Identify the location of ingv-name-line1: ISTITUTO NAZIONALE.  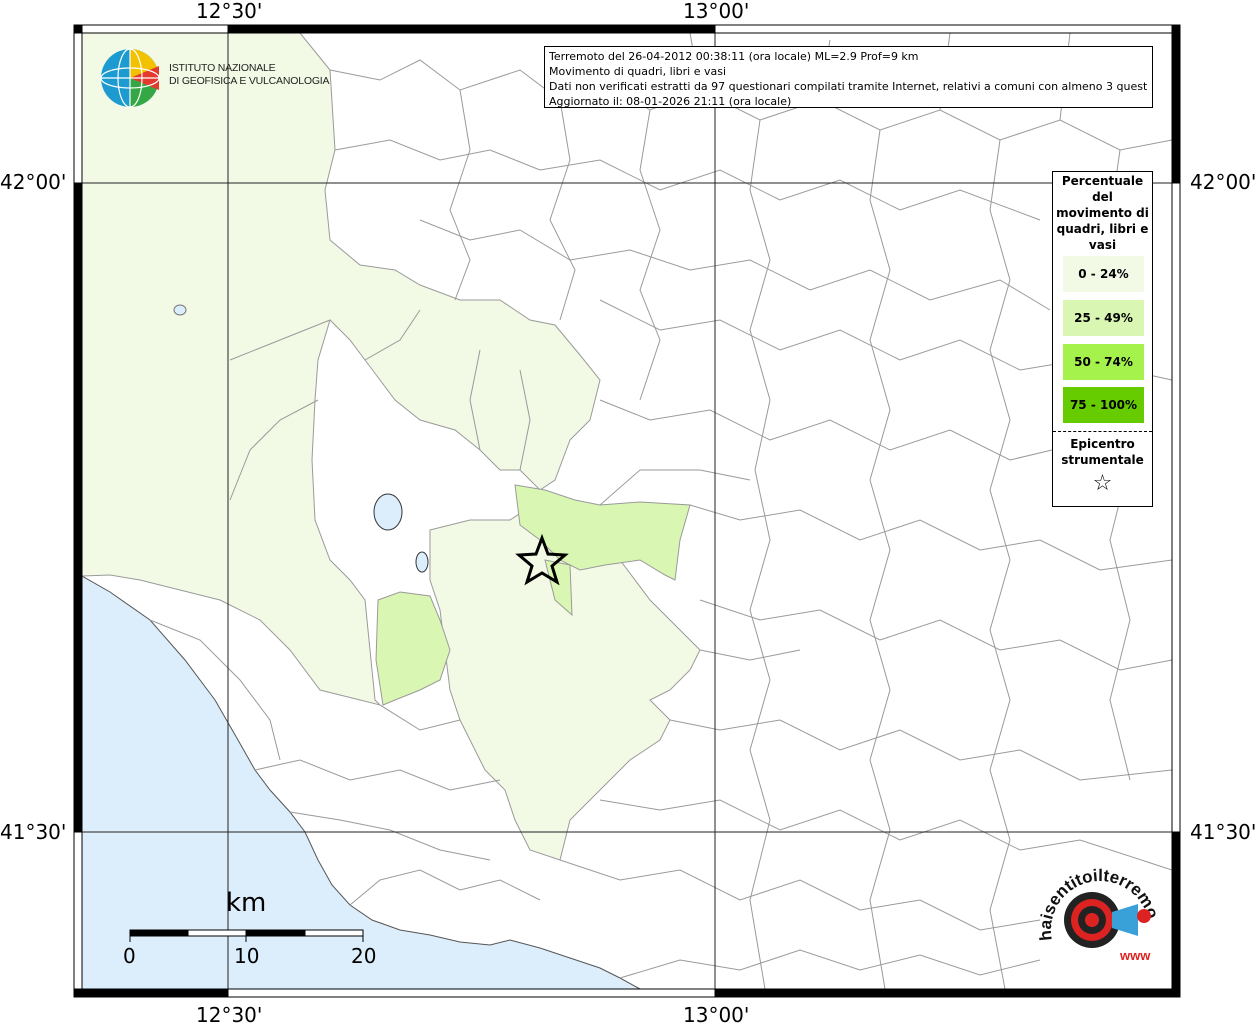
(222, 68).